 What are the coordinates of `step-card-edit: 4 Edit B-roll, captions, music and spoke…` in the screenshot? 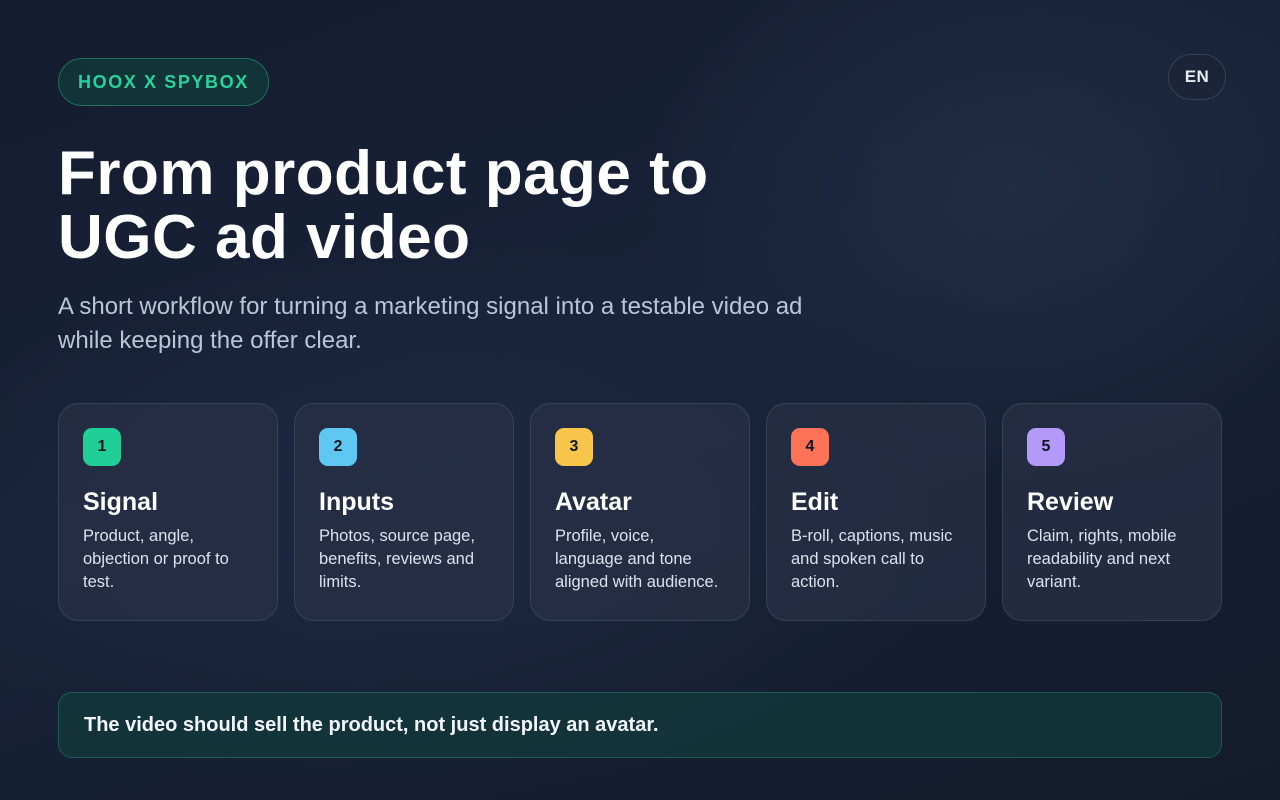 It's located at (876, 512).